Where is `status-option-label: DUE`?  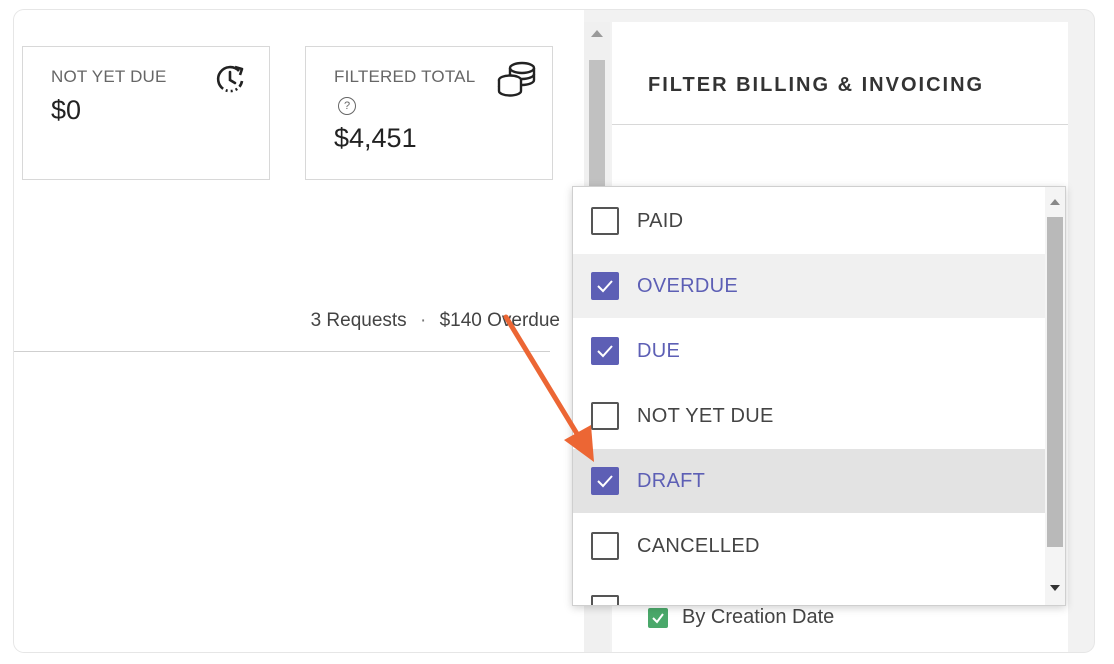
status-option-label: DUE is located at coordinates (659, 350).